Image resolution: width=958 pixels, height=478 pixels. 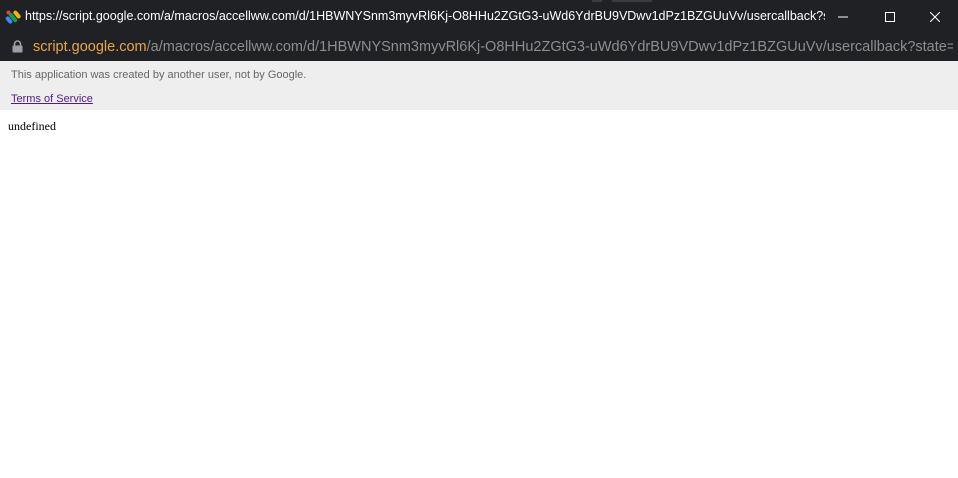 I want to click on minimize-icon, so click(x=843, y=17).